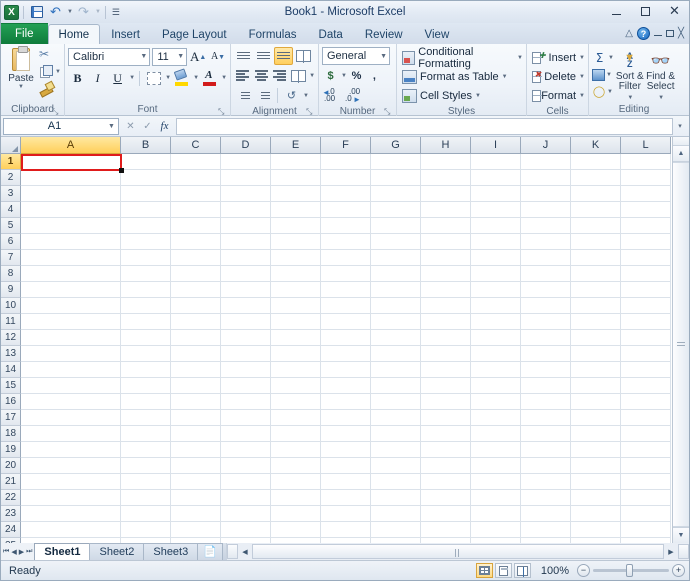  Describe the element at coordinates (457, 551) in the screenshot. I see `horizontal-scroll-thumb` at that location.